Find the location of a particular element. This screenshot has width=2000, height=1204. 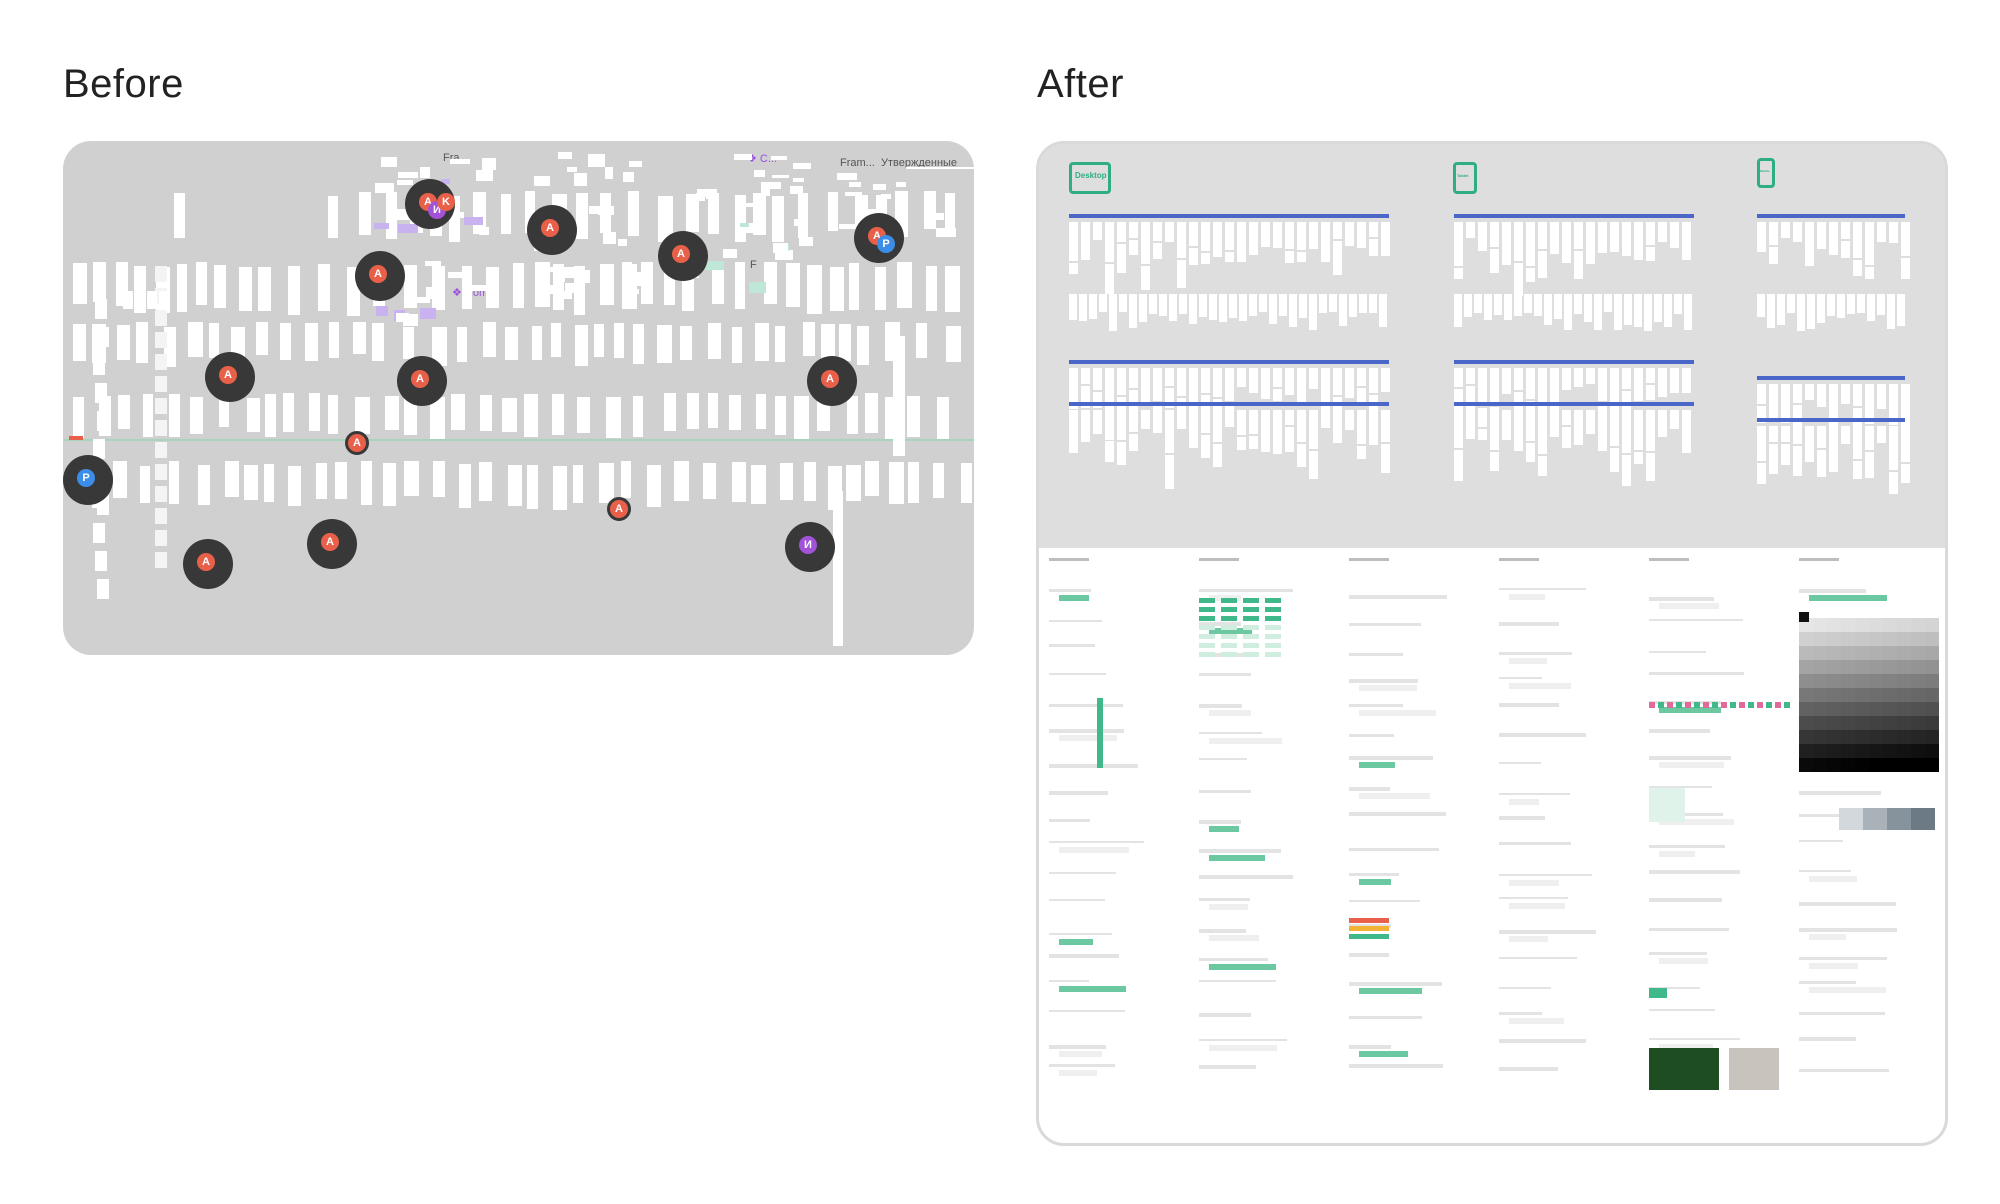

kit-radio is located at coordinates (1742, 705).